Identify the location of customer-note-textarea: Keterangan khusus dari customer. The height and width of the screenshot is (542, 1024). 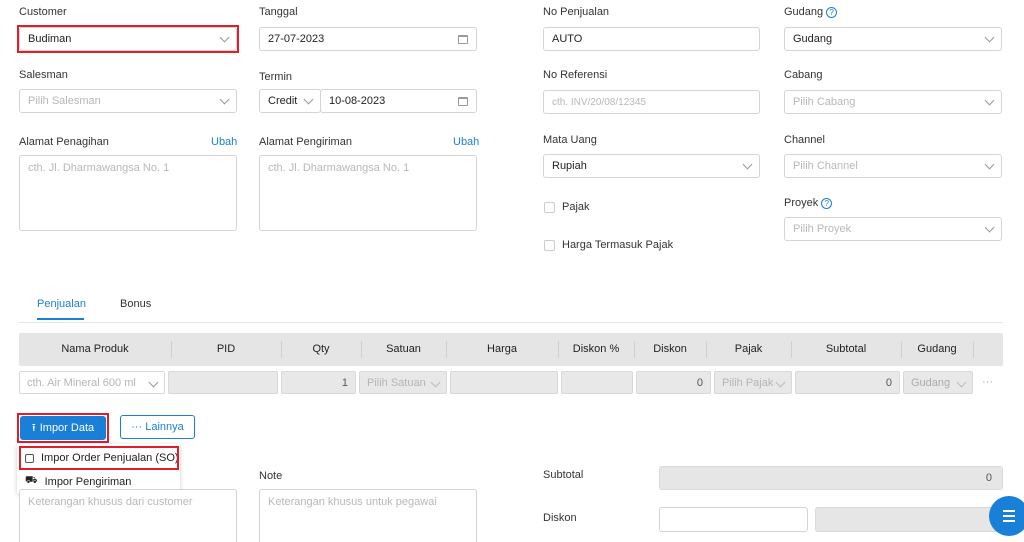
(128, 515).